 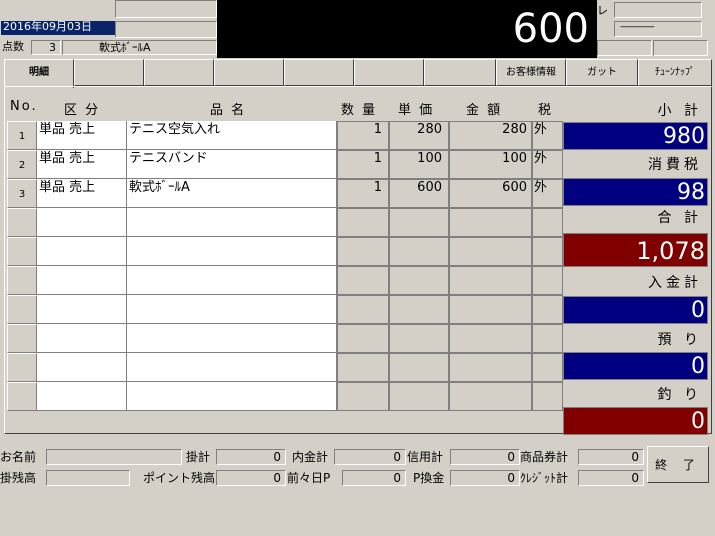 What do you see at coordinates (541, 187) in the screenshot?
I see `cell-tax-text: 外` at bounding box center [541, 187].